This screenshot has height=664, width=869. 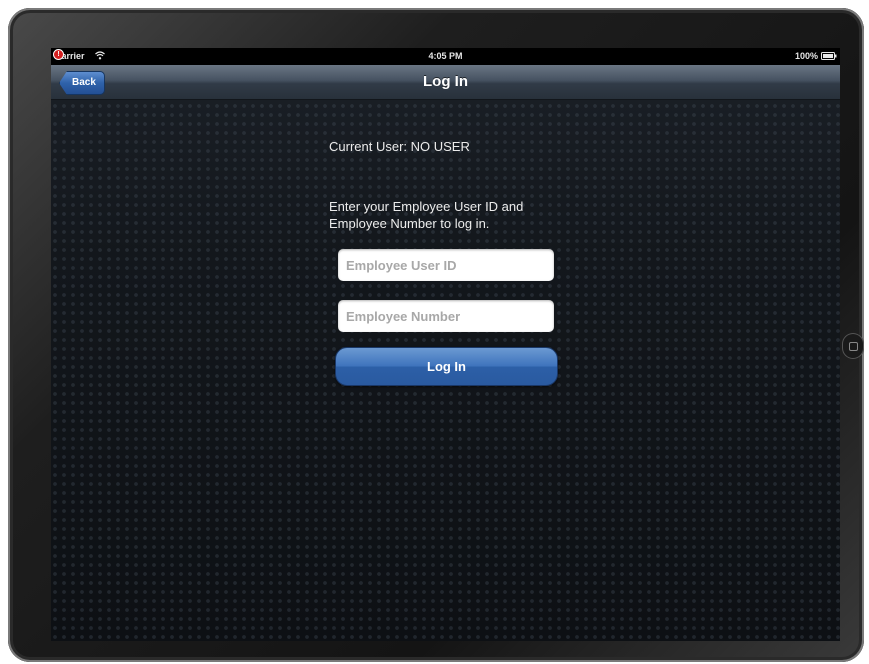 I want to click on page-title: Log In, so click(x=445, y=81).